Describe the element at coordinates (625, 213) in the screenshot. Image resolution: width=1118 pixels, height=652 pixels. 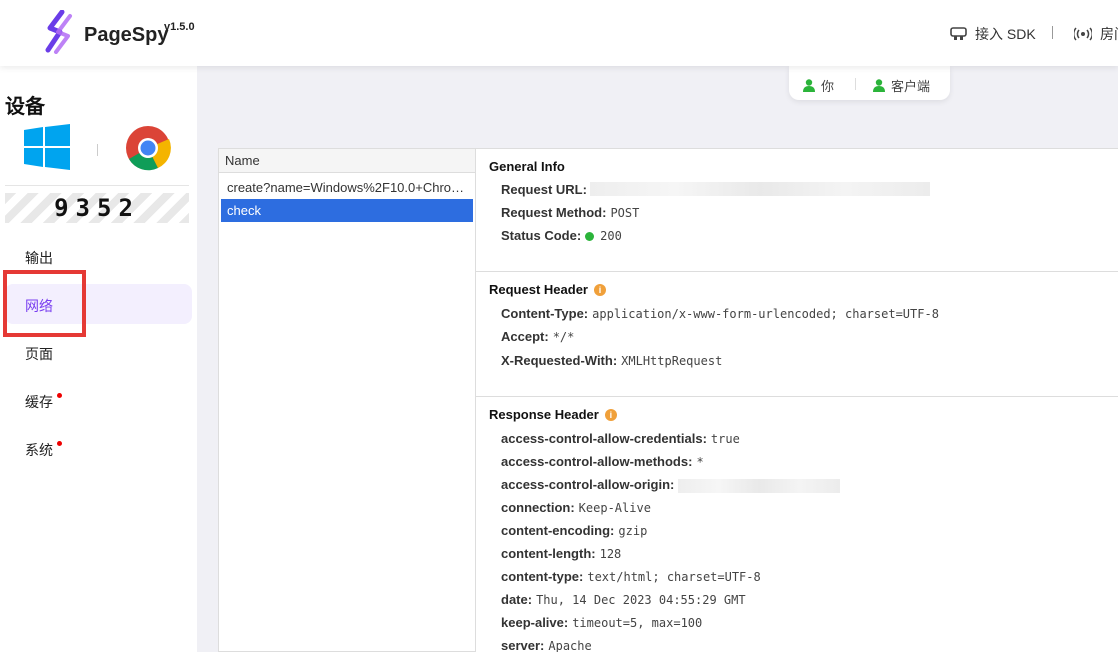
I see `request-method-value: POST` at that location.